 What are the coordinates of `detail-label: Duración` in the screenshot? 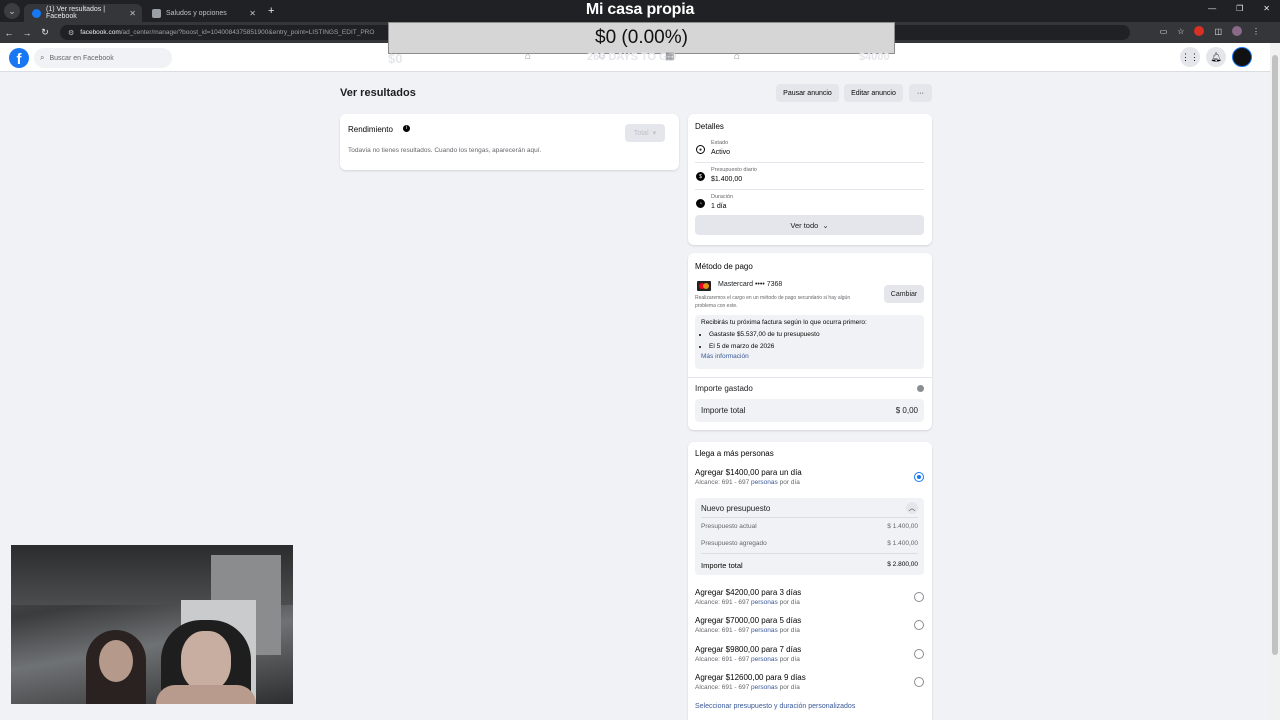 It's located at (722, 197).